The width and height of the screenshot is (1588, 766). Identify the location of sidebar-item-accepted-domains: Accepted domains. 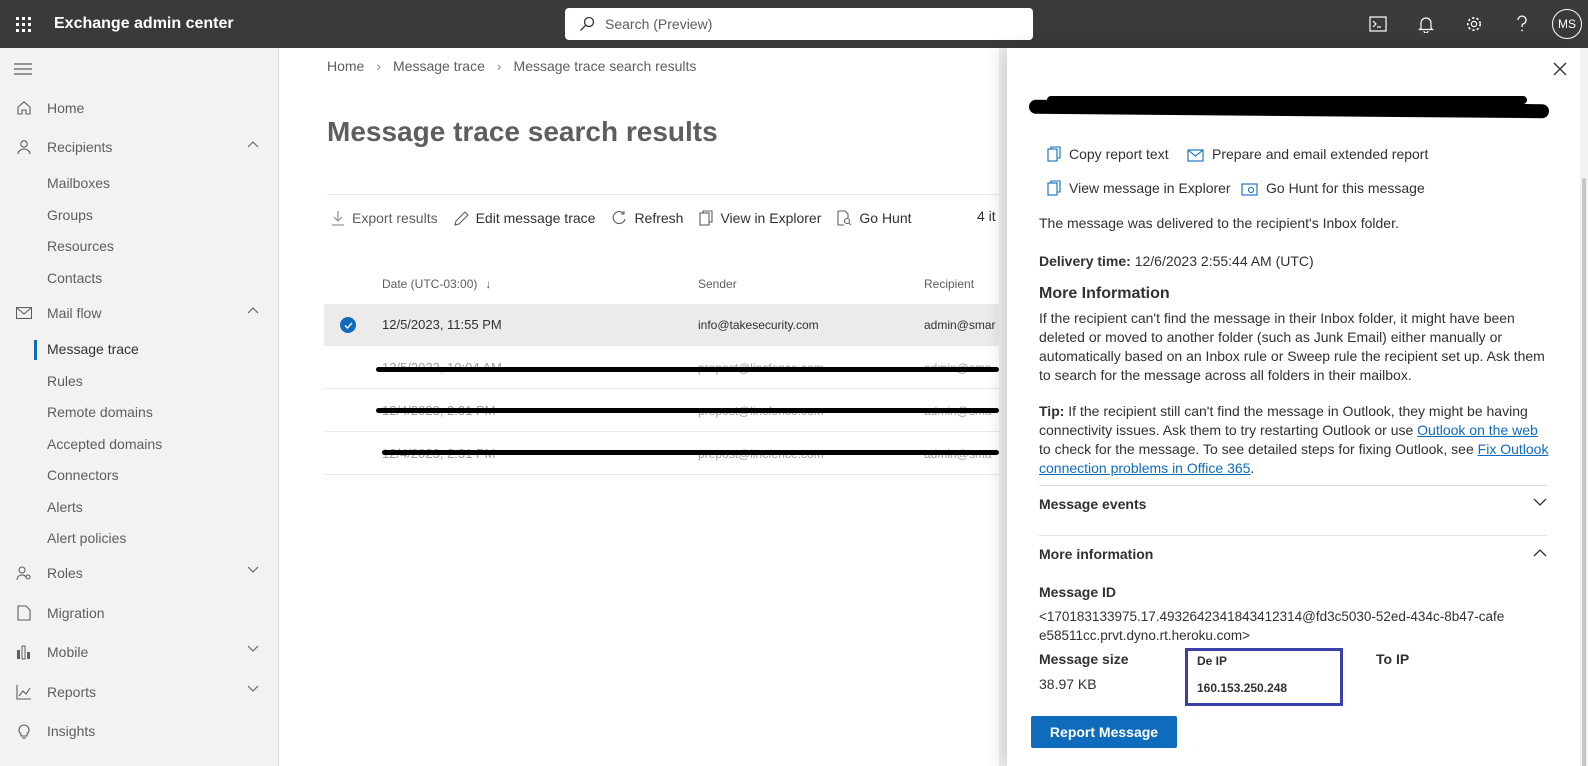
(104, 444).